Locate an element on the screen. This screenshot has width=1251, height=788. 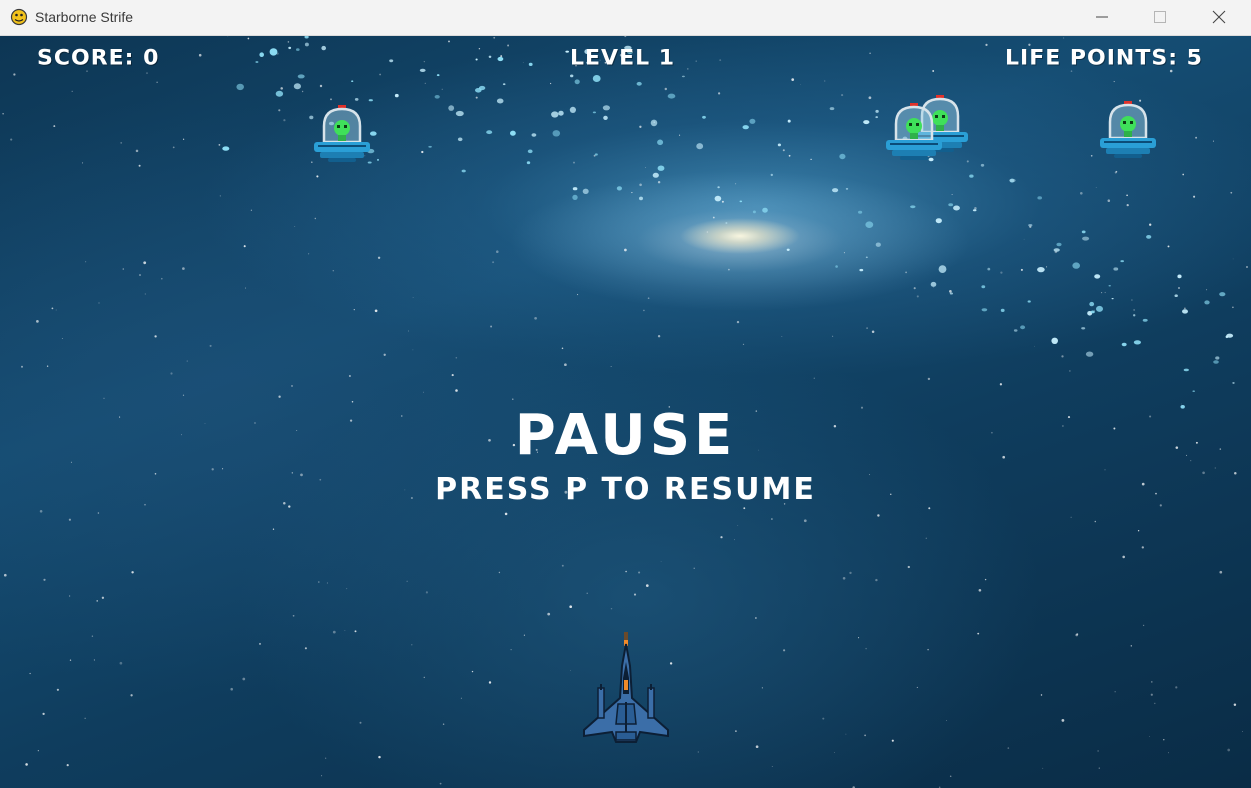
title-bar: Starborne Strife is located at coordinates (625, 18).